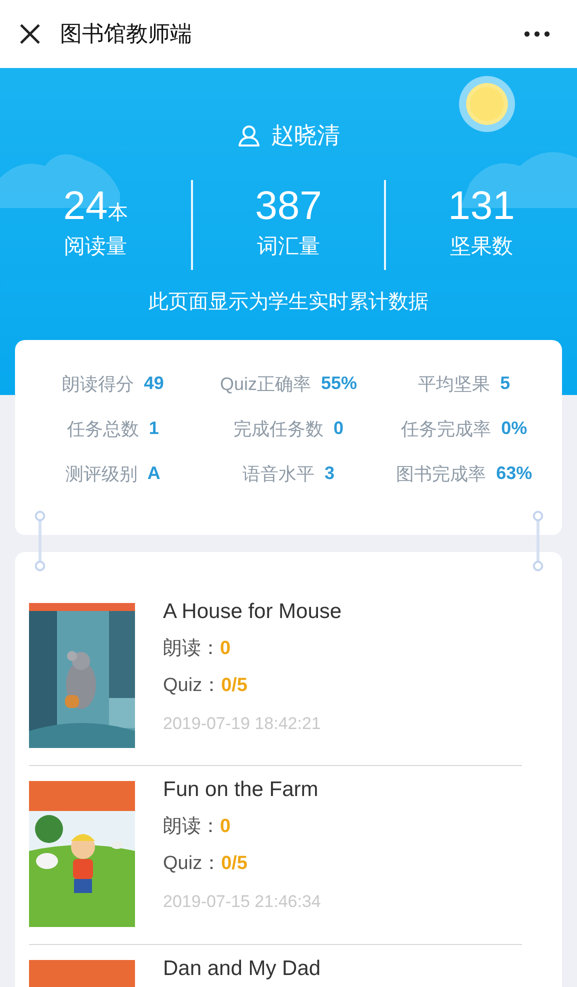 The width and height of the screenshot is (577, 987). What do you see at coordinates (481, 247) in the screenshot?
I see `stat-label: 坚果数` at bounding box center [481, 247].